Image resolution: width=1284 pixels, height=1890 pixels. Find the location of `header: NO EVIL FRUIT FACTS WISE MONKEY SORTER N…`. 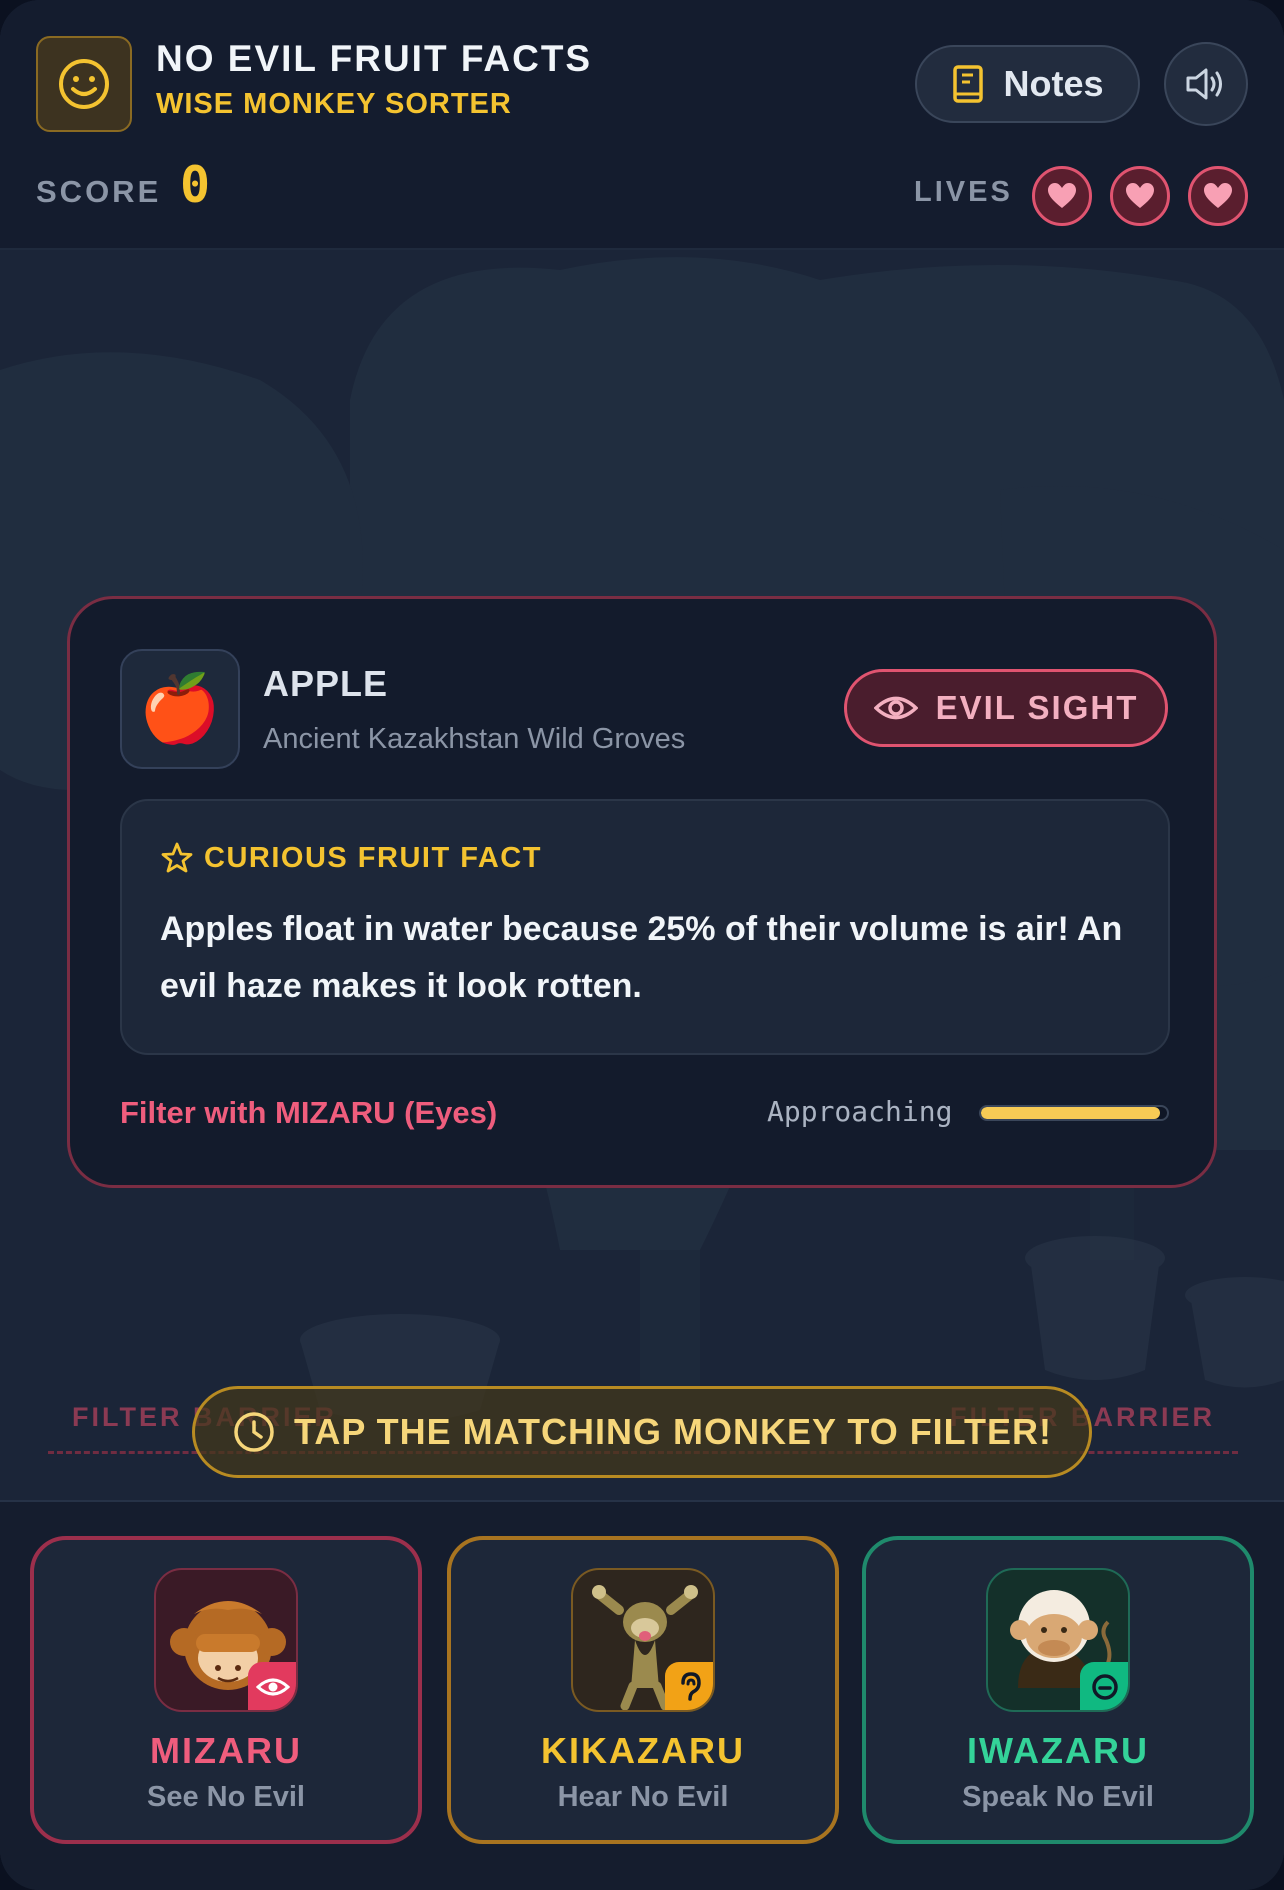

header: NO EVIL FRUIT FACTS WISE MONKEY SORTER N… is located at coordinates (642, 125).